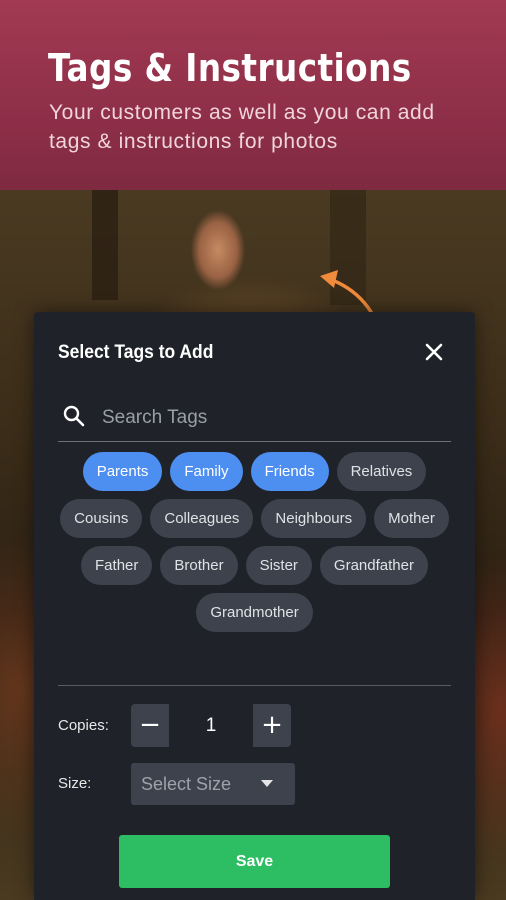  What do you see at coordinates (101, 518) in the screenshot?
I see `tag-chip: Cousins` at bounding box center [101, 518].